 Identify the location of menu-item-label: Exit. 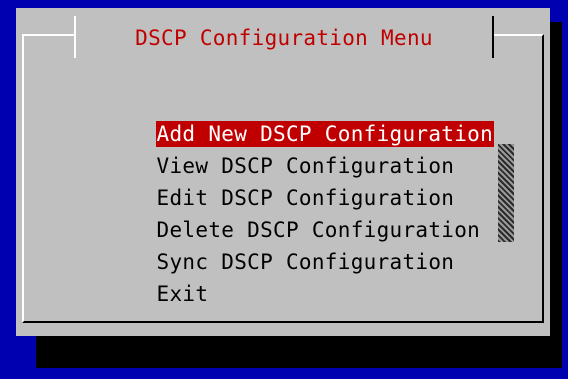
(182, 294).